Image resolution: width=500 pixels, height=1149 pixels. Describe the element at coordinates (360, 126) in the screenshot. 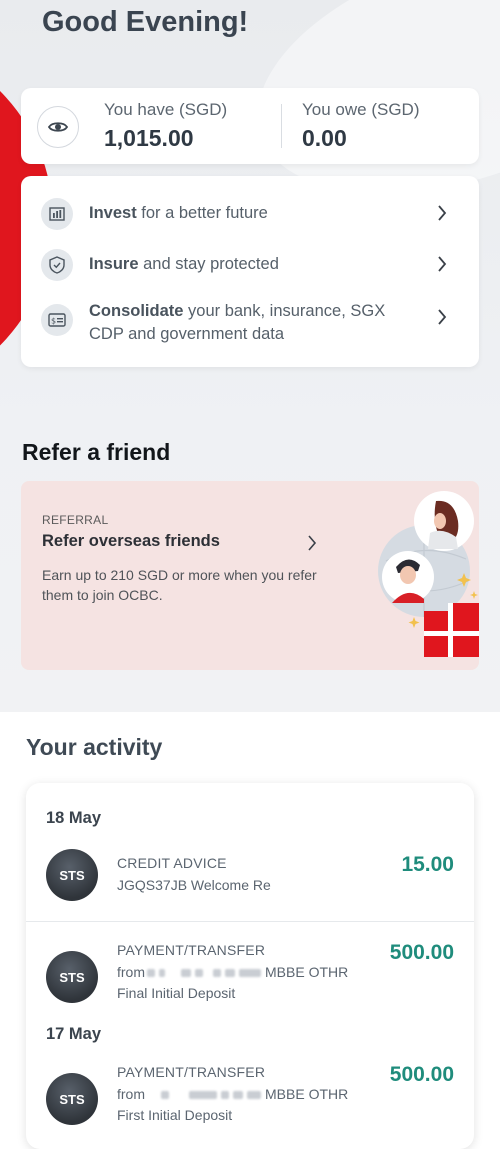

I see `you-owe-block: You owe (SGD) 0.00` at that location.